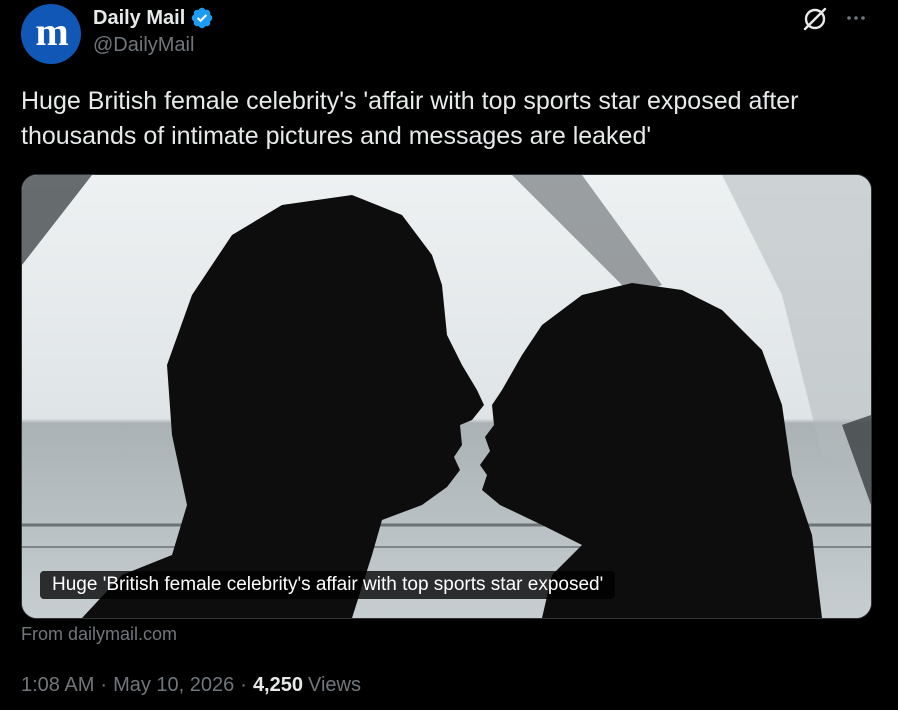 Image resolution: width=898 pixels, height=710 pixels. What do you see at coordinates (57, 685) in the screenshot?
I see `tweet-time: 1:08 AM` at bounding box center [57, 685].